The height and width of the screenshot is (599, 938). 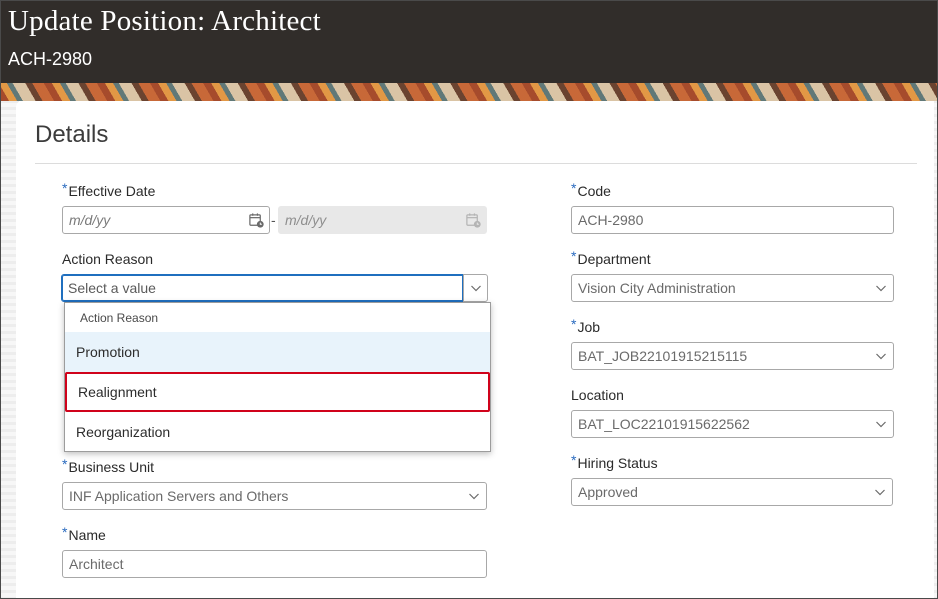 I want to click on business-unit-select: INF Application Servers and Others, so click(x=274, y=496).